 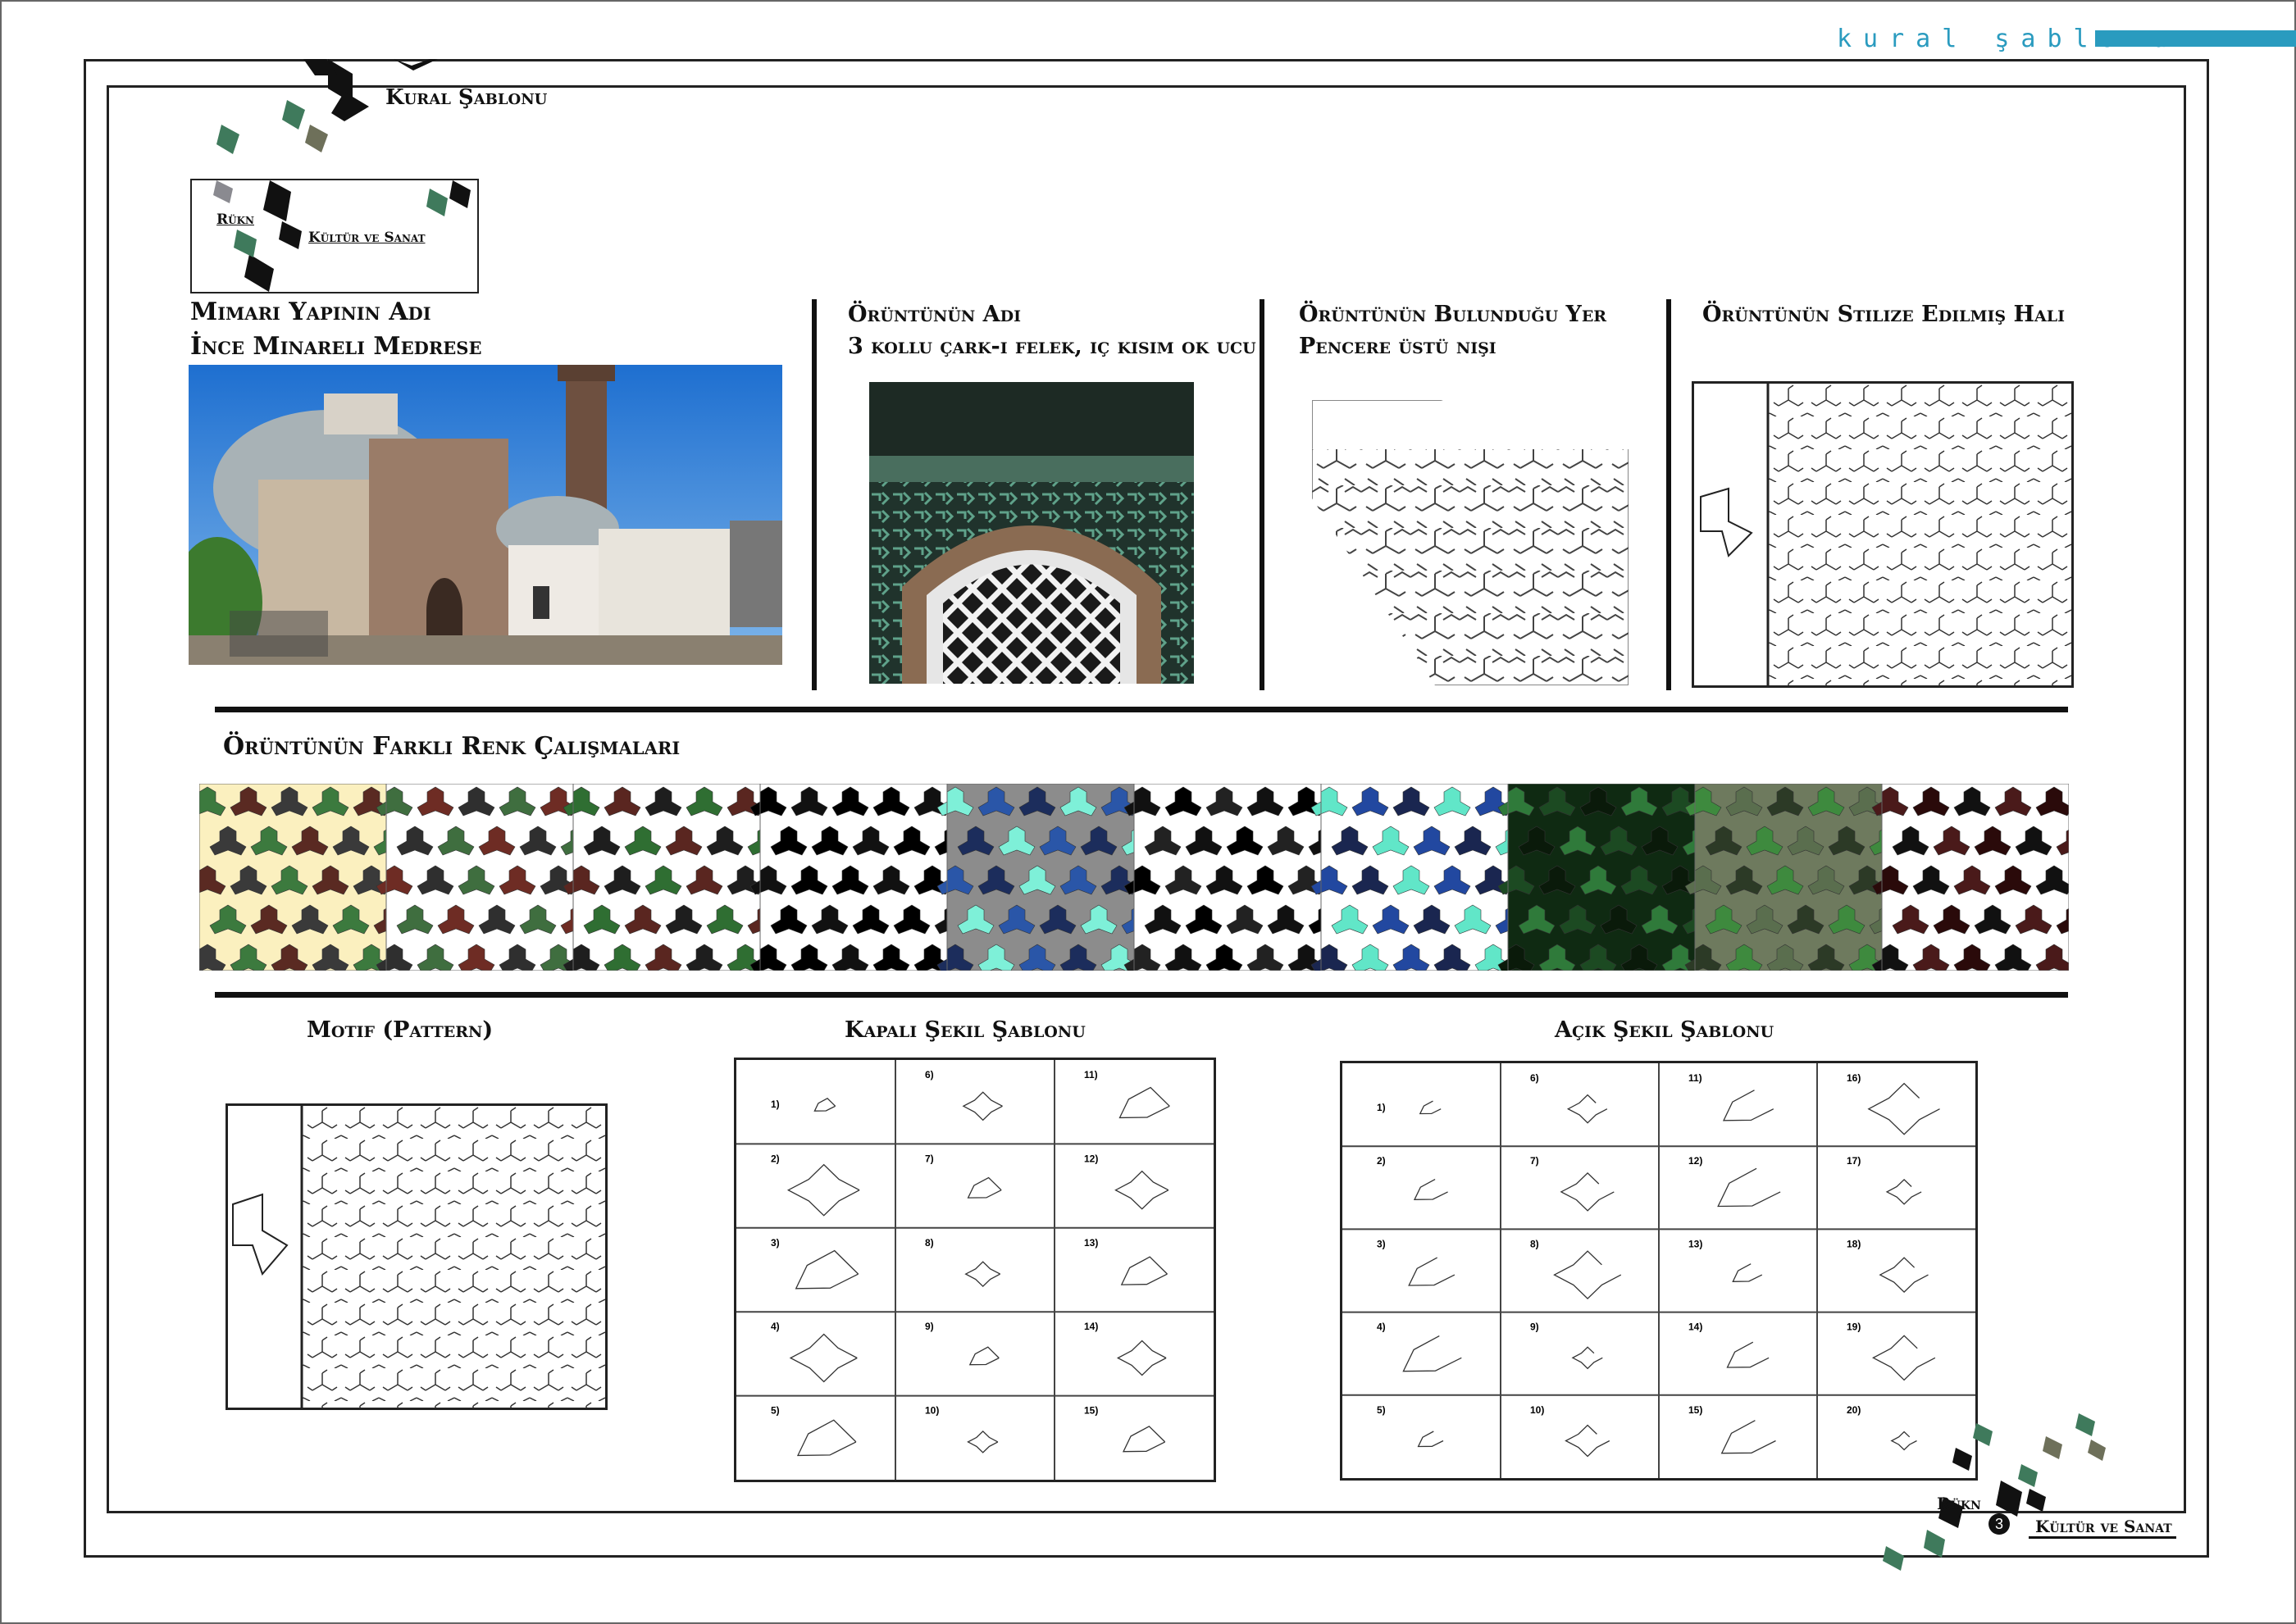 What do you see at coordinates (1726, 522) in the screenshot?
I see `y-unit-icon` at bounding box center [1726, 522].